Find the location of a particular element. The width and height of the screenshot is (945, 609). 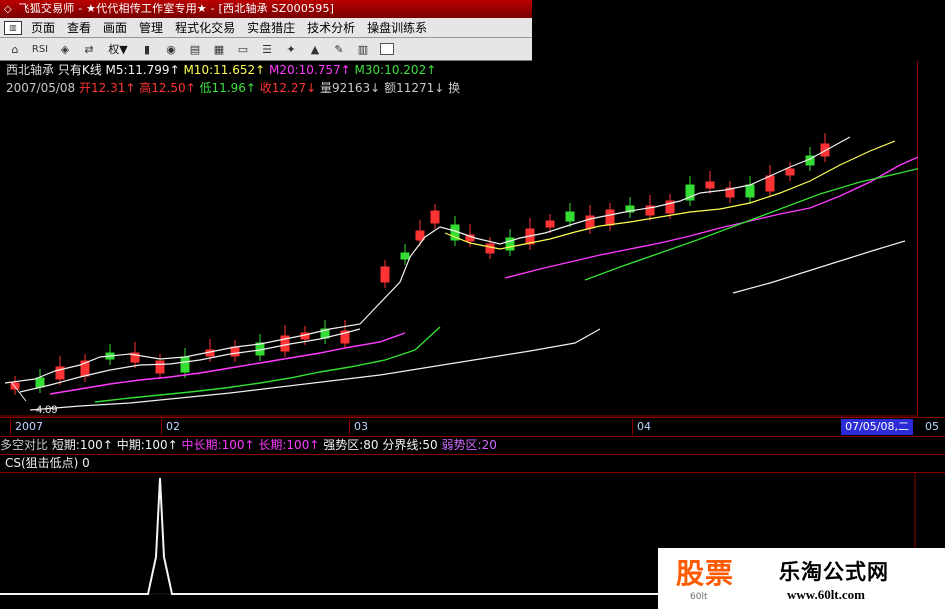

menu-screen: 画面 is located at coordinates (118, 27).